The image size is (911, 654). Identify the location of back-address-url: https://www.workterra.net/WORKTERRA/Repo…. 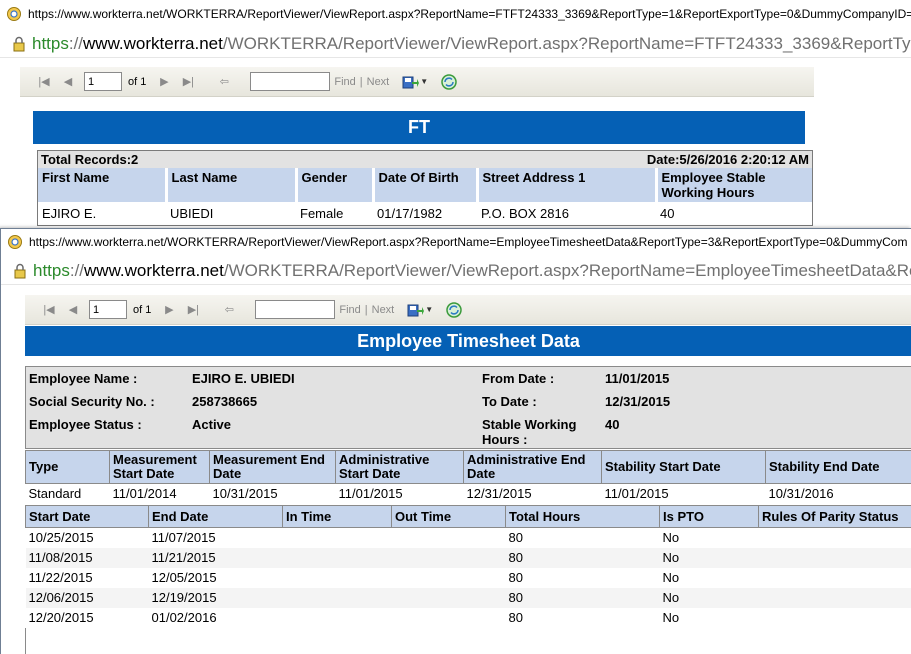
(471, 44).